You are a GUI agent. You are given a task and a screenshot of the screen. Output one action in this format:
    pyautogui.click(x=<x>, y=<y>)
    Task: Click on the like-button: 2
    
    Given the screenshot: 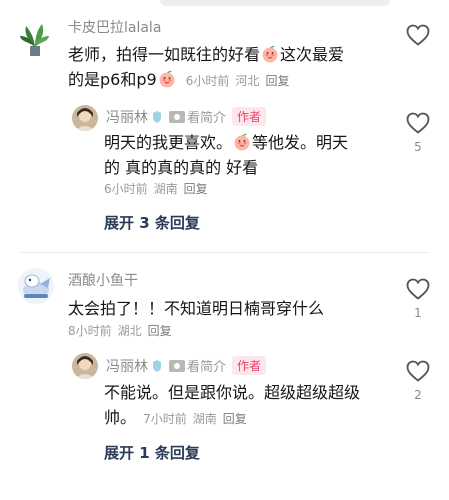 What is the action you would take?
    pyautogui.click(x=418, y=381)
    